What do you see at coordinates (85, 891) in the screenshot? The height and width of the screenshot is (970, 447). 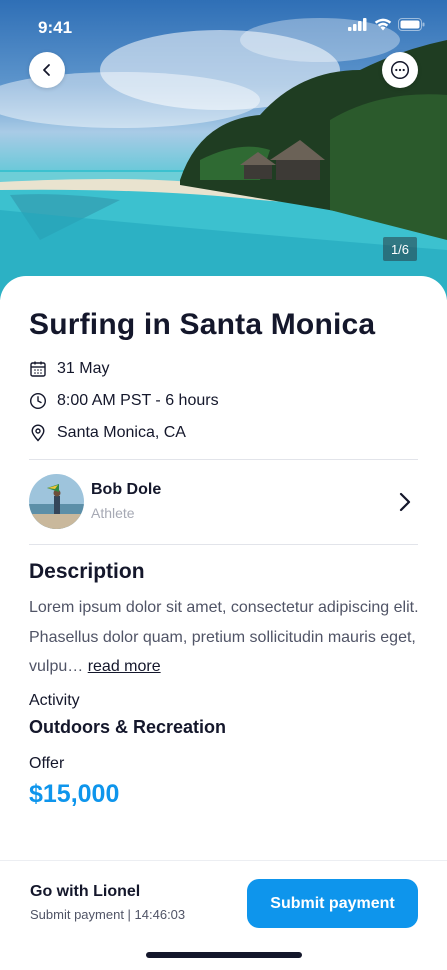 I see `footer-title: Go with Lionel` at bounding box center [85, 891].